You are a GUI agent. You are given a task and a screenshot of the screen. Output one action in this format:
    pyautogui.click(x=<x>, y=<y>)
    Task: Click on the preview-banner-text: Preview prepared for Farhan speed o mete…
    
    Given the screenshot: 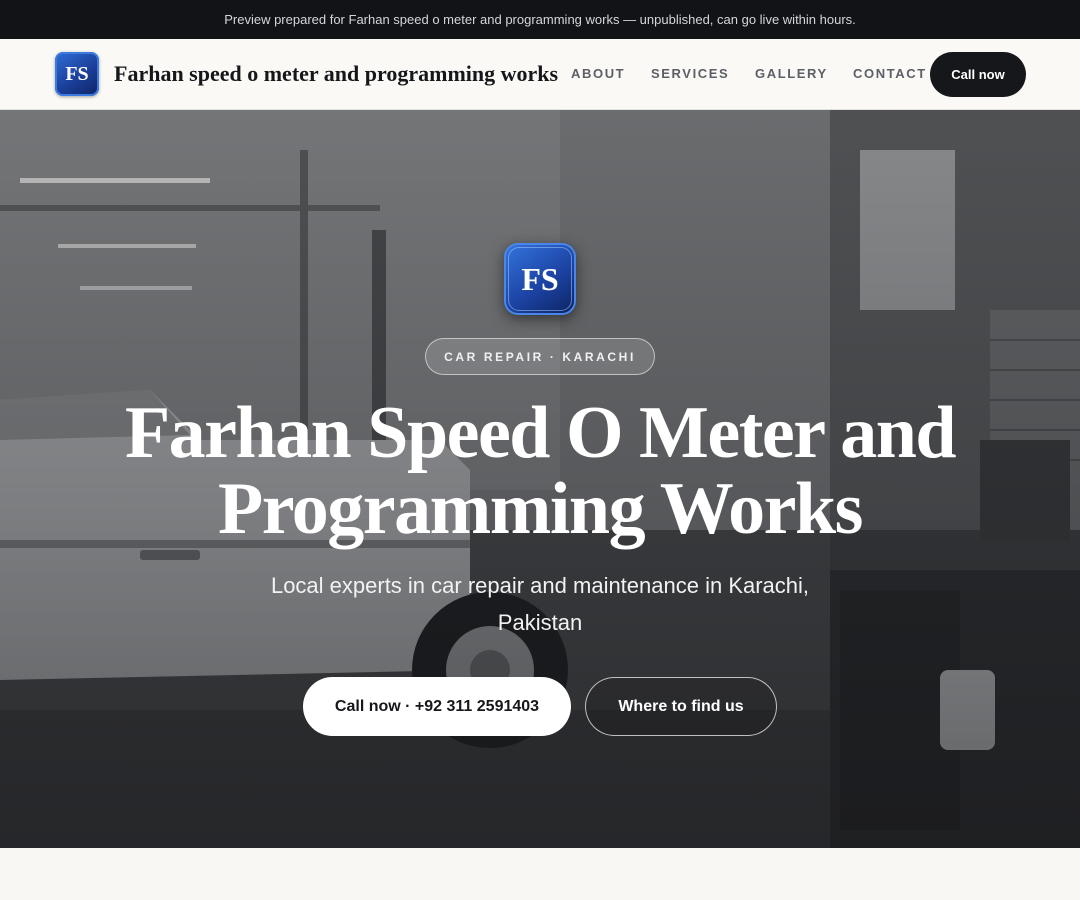 What is the action you would take?
    pyautogui.click(x=540, y=19)
    